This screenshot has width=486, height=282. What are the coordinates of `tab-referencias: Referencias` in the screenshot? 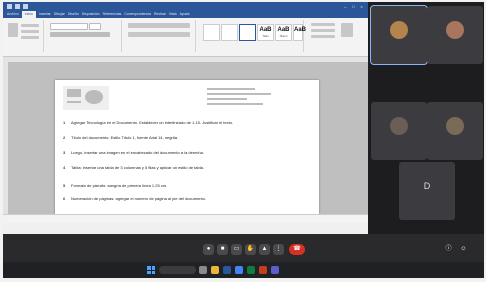 It's located at (112, 14).